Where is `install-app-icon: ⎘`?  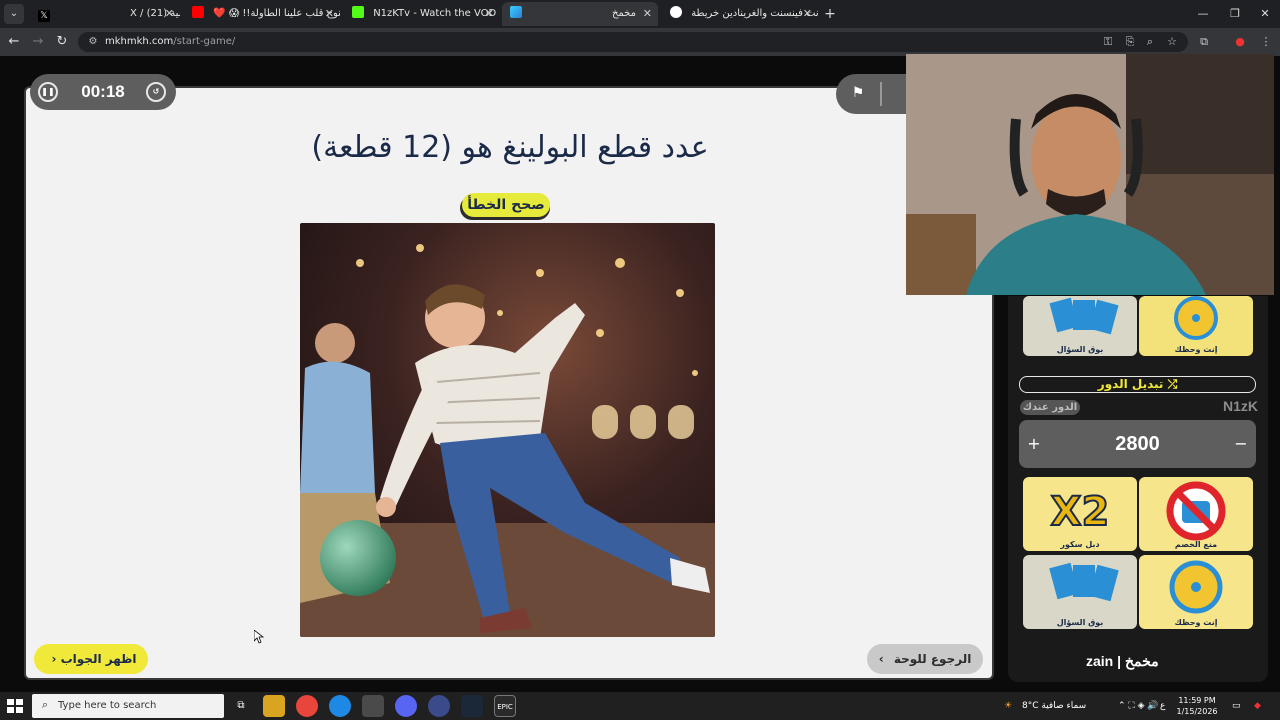
install-app-icon: ⎘ is located at coordinates (1130, 42).